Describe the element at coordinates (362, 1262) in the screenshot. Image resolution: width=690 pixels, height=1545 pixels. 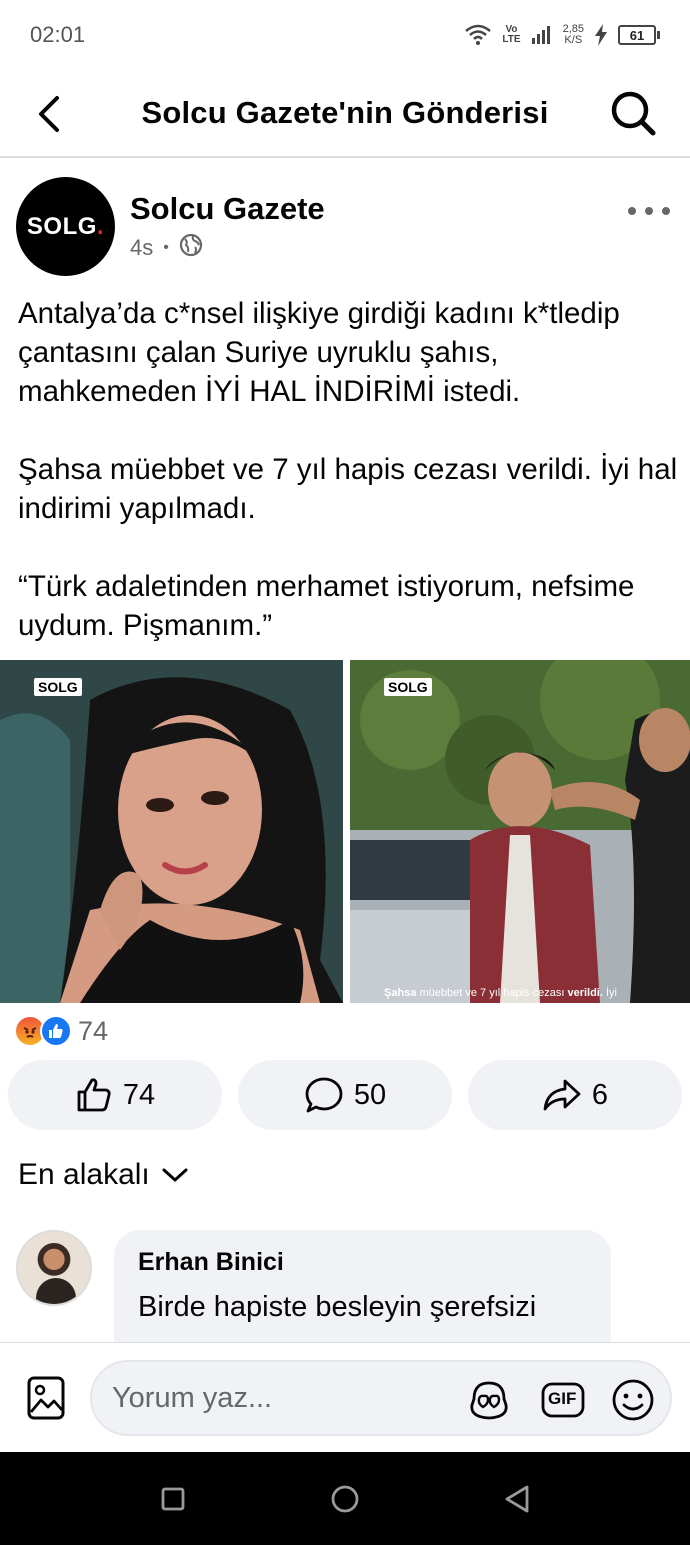
I see `comment-author: Erhan Binici` at that location.